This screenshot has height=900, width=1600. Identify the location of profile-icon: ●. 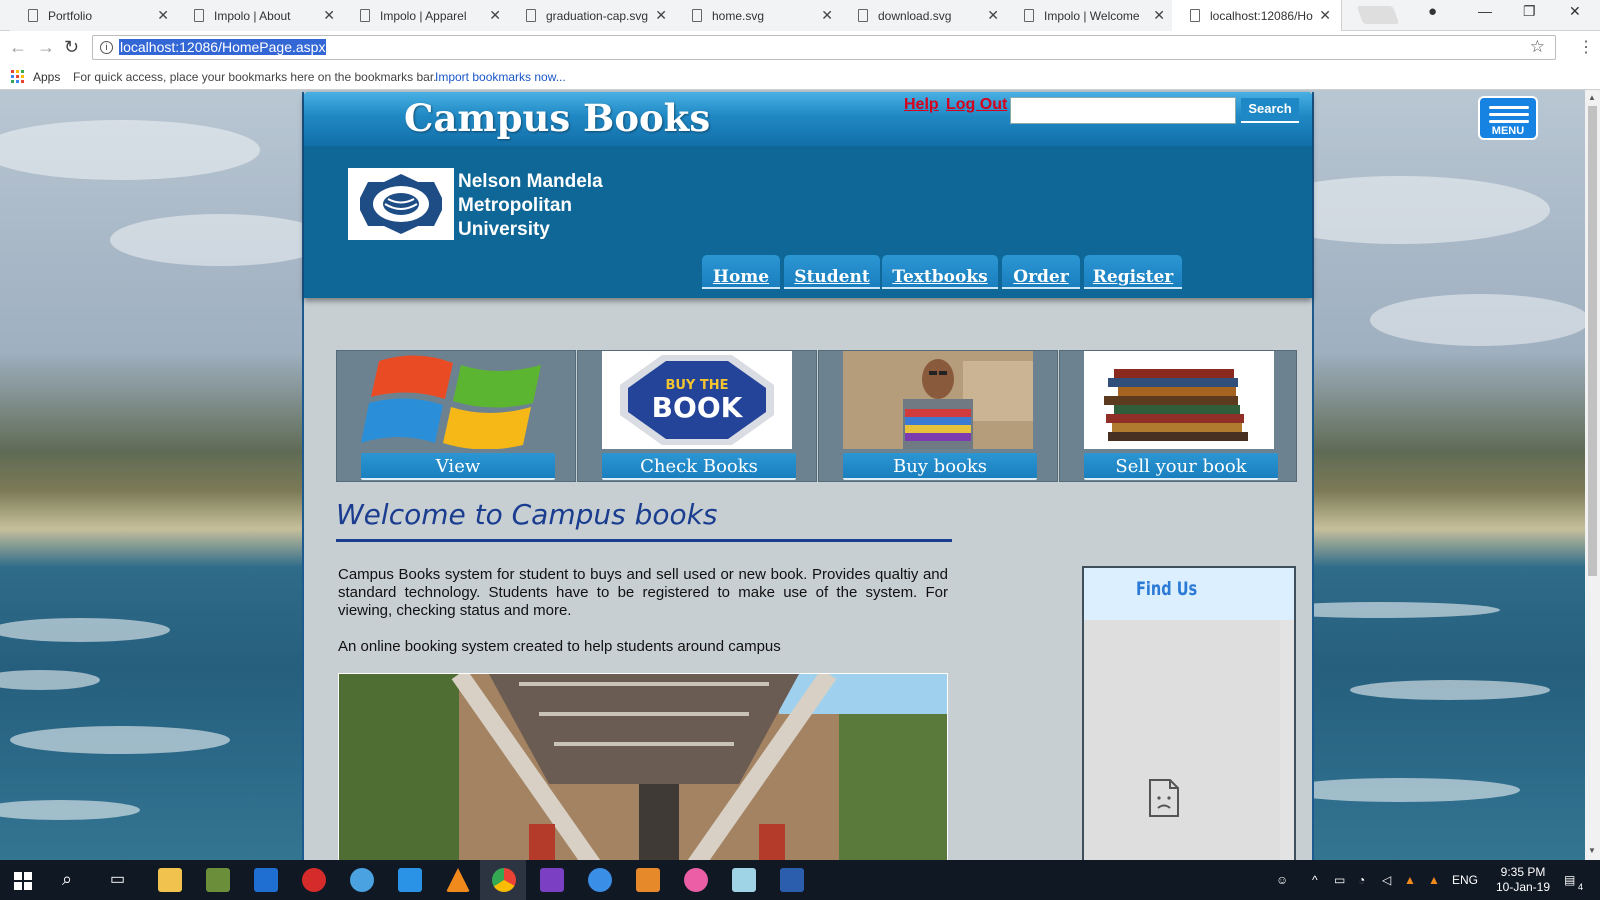
(1432, 11).